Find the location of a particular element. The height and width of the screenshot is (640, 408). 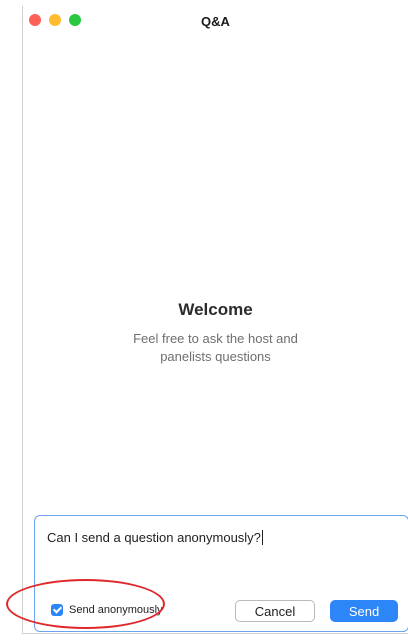

send-anonymously-label: Send anonymously is located at coordinates (116, 610).